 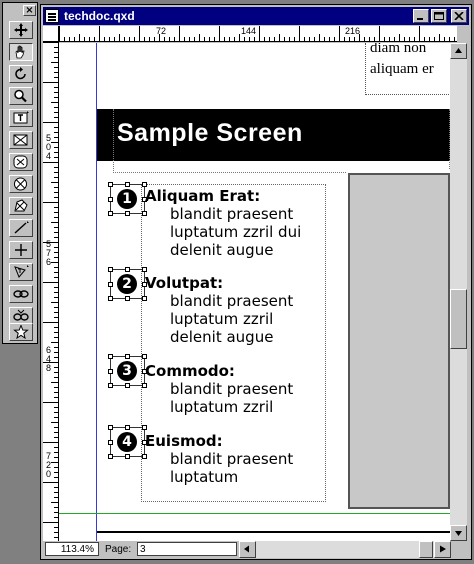 What do you see at coordinates (127, 442) in the screenshot?
I see `number-box-4: 4` at bounding box center [127, 442].